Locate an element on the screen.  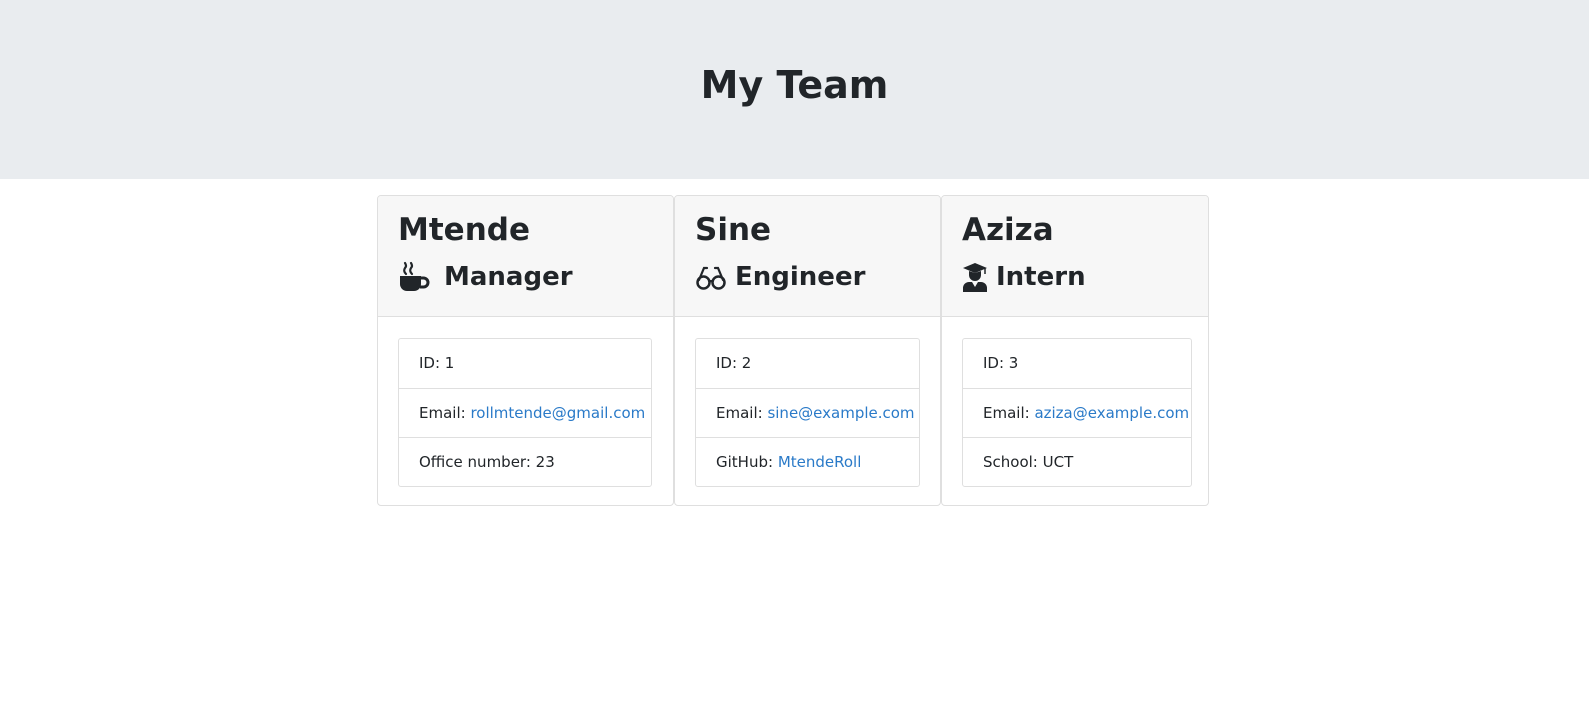
list-item-email: Email: sine@example.com is located at coordinates (807, 412).